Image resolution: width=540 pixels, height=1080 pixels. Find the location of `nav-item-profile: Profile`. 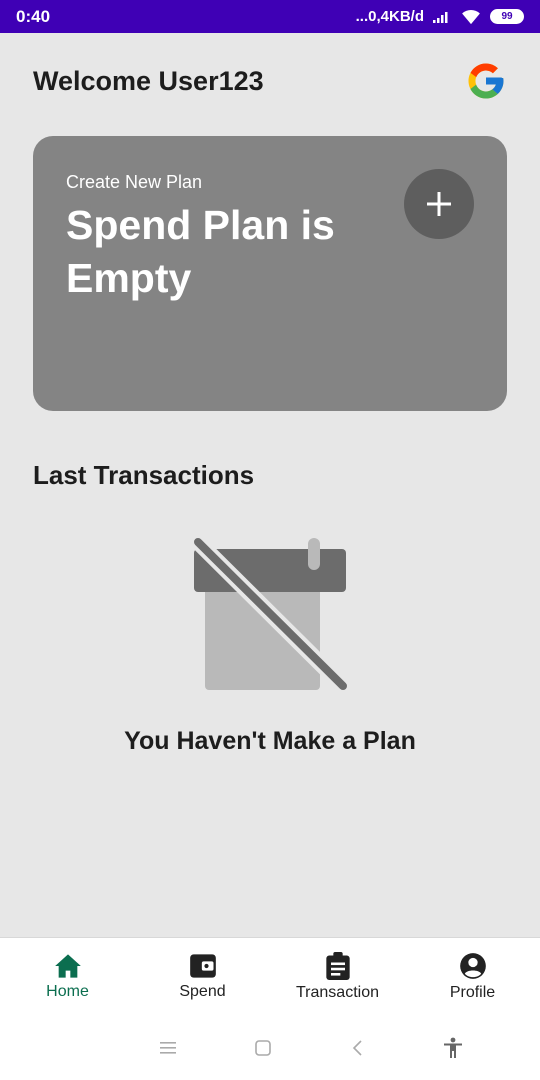

nav-item-profile: Profile is located at coordinates (472, 976).